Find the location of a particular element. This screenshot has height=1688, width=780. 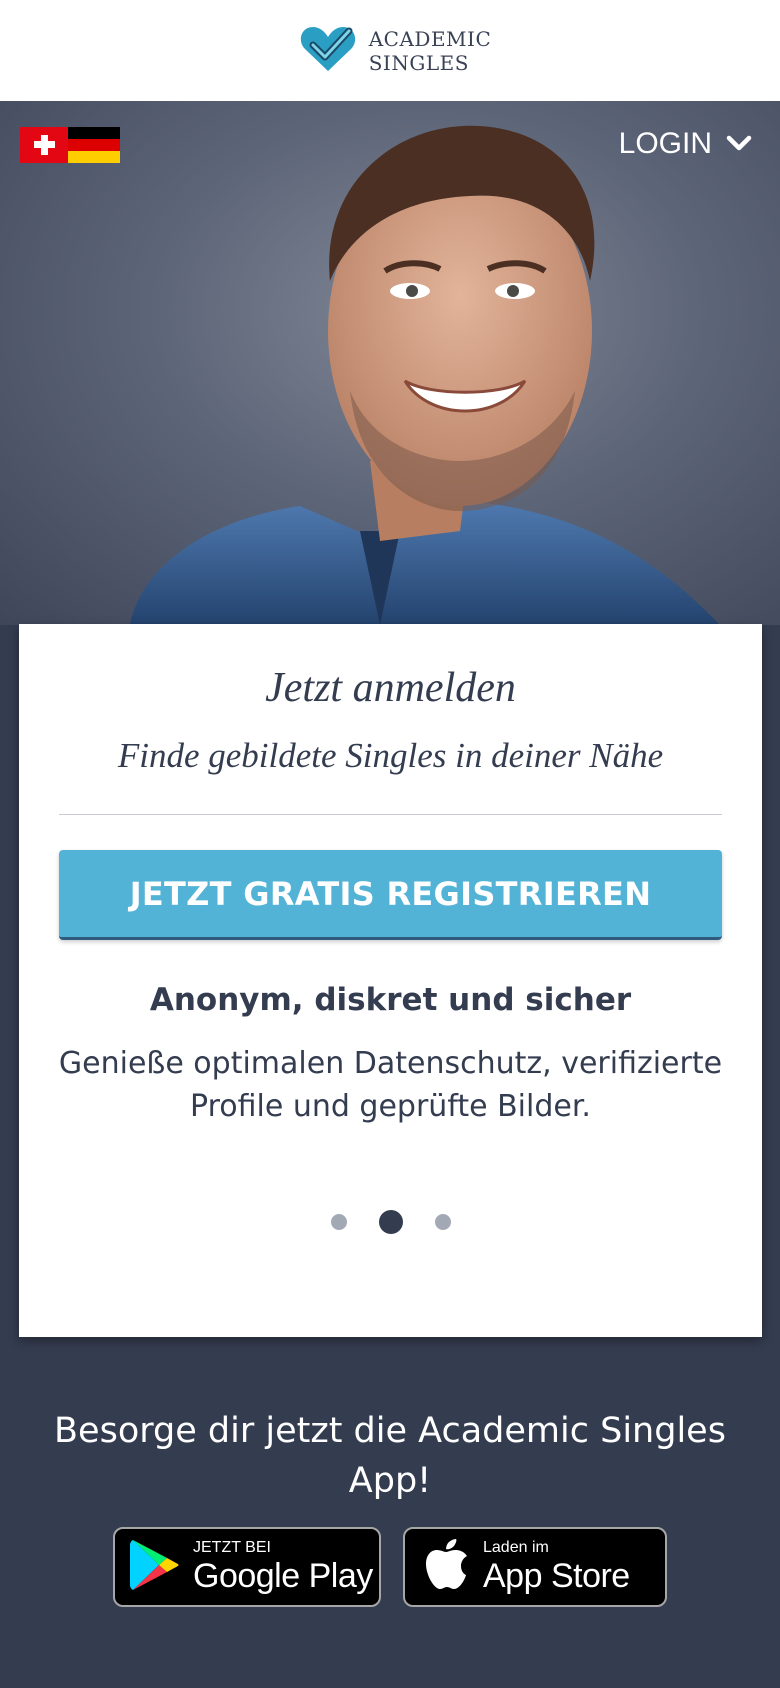

login-dropdown: LOGIN is located at coordinates (685, 144).